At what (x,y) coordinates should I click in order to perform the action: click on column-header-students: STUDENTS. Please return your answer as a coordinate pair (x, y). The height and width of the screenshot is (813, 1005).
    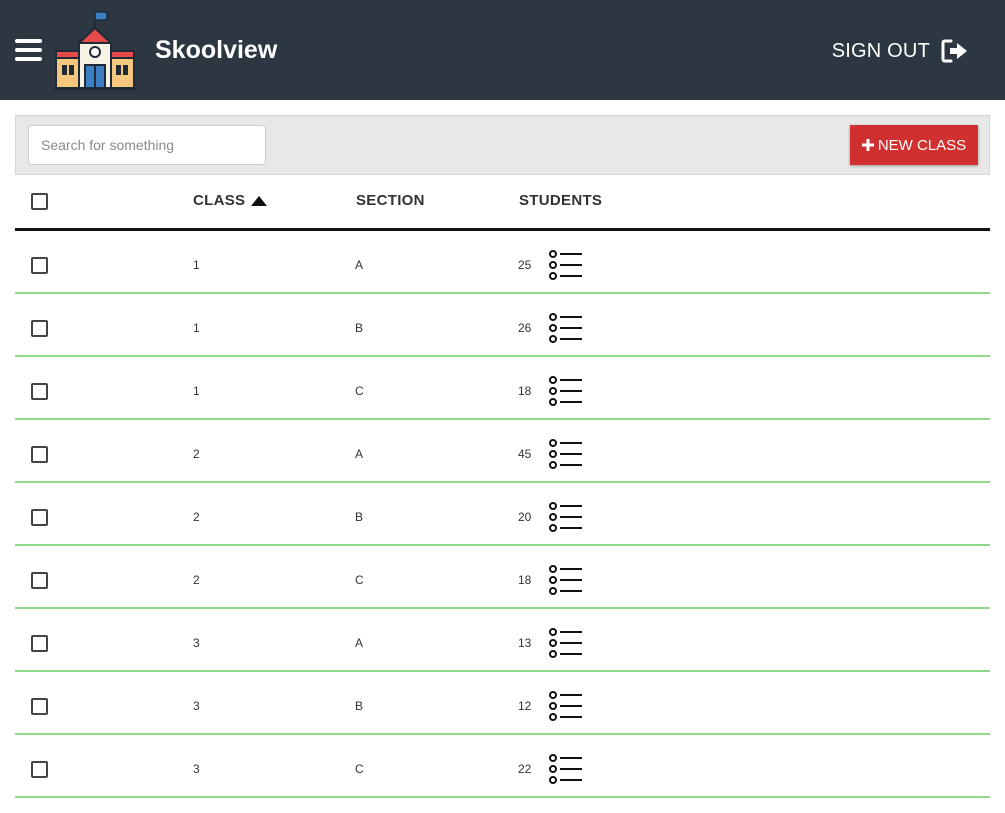
    Looking at the image, I should click on (560, 201).